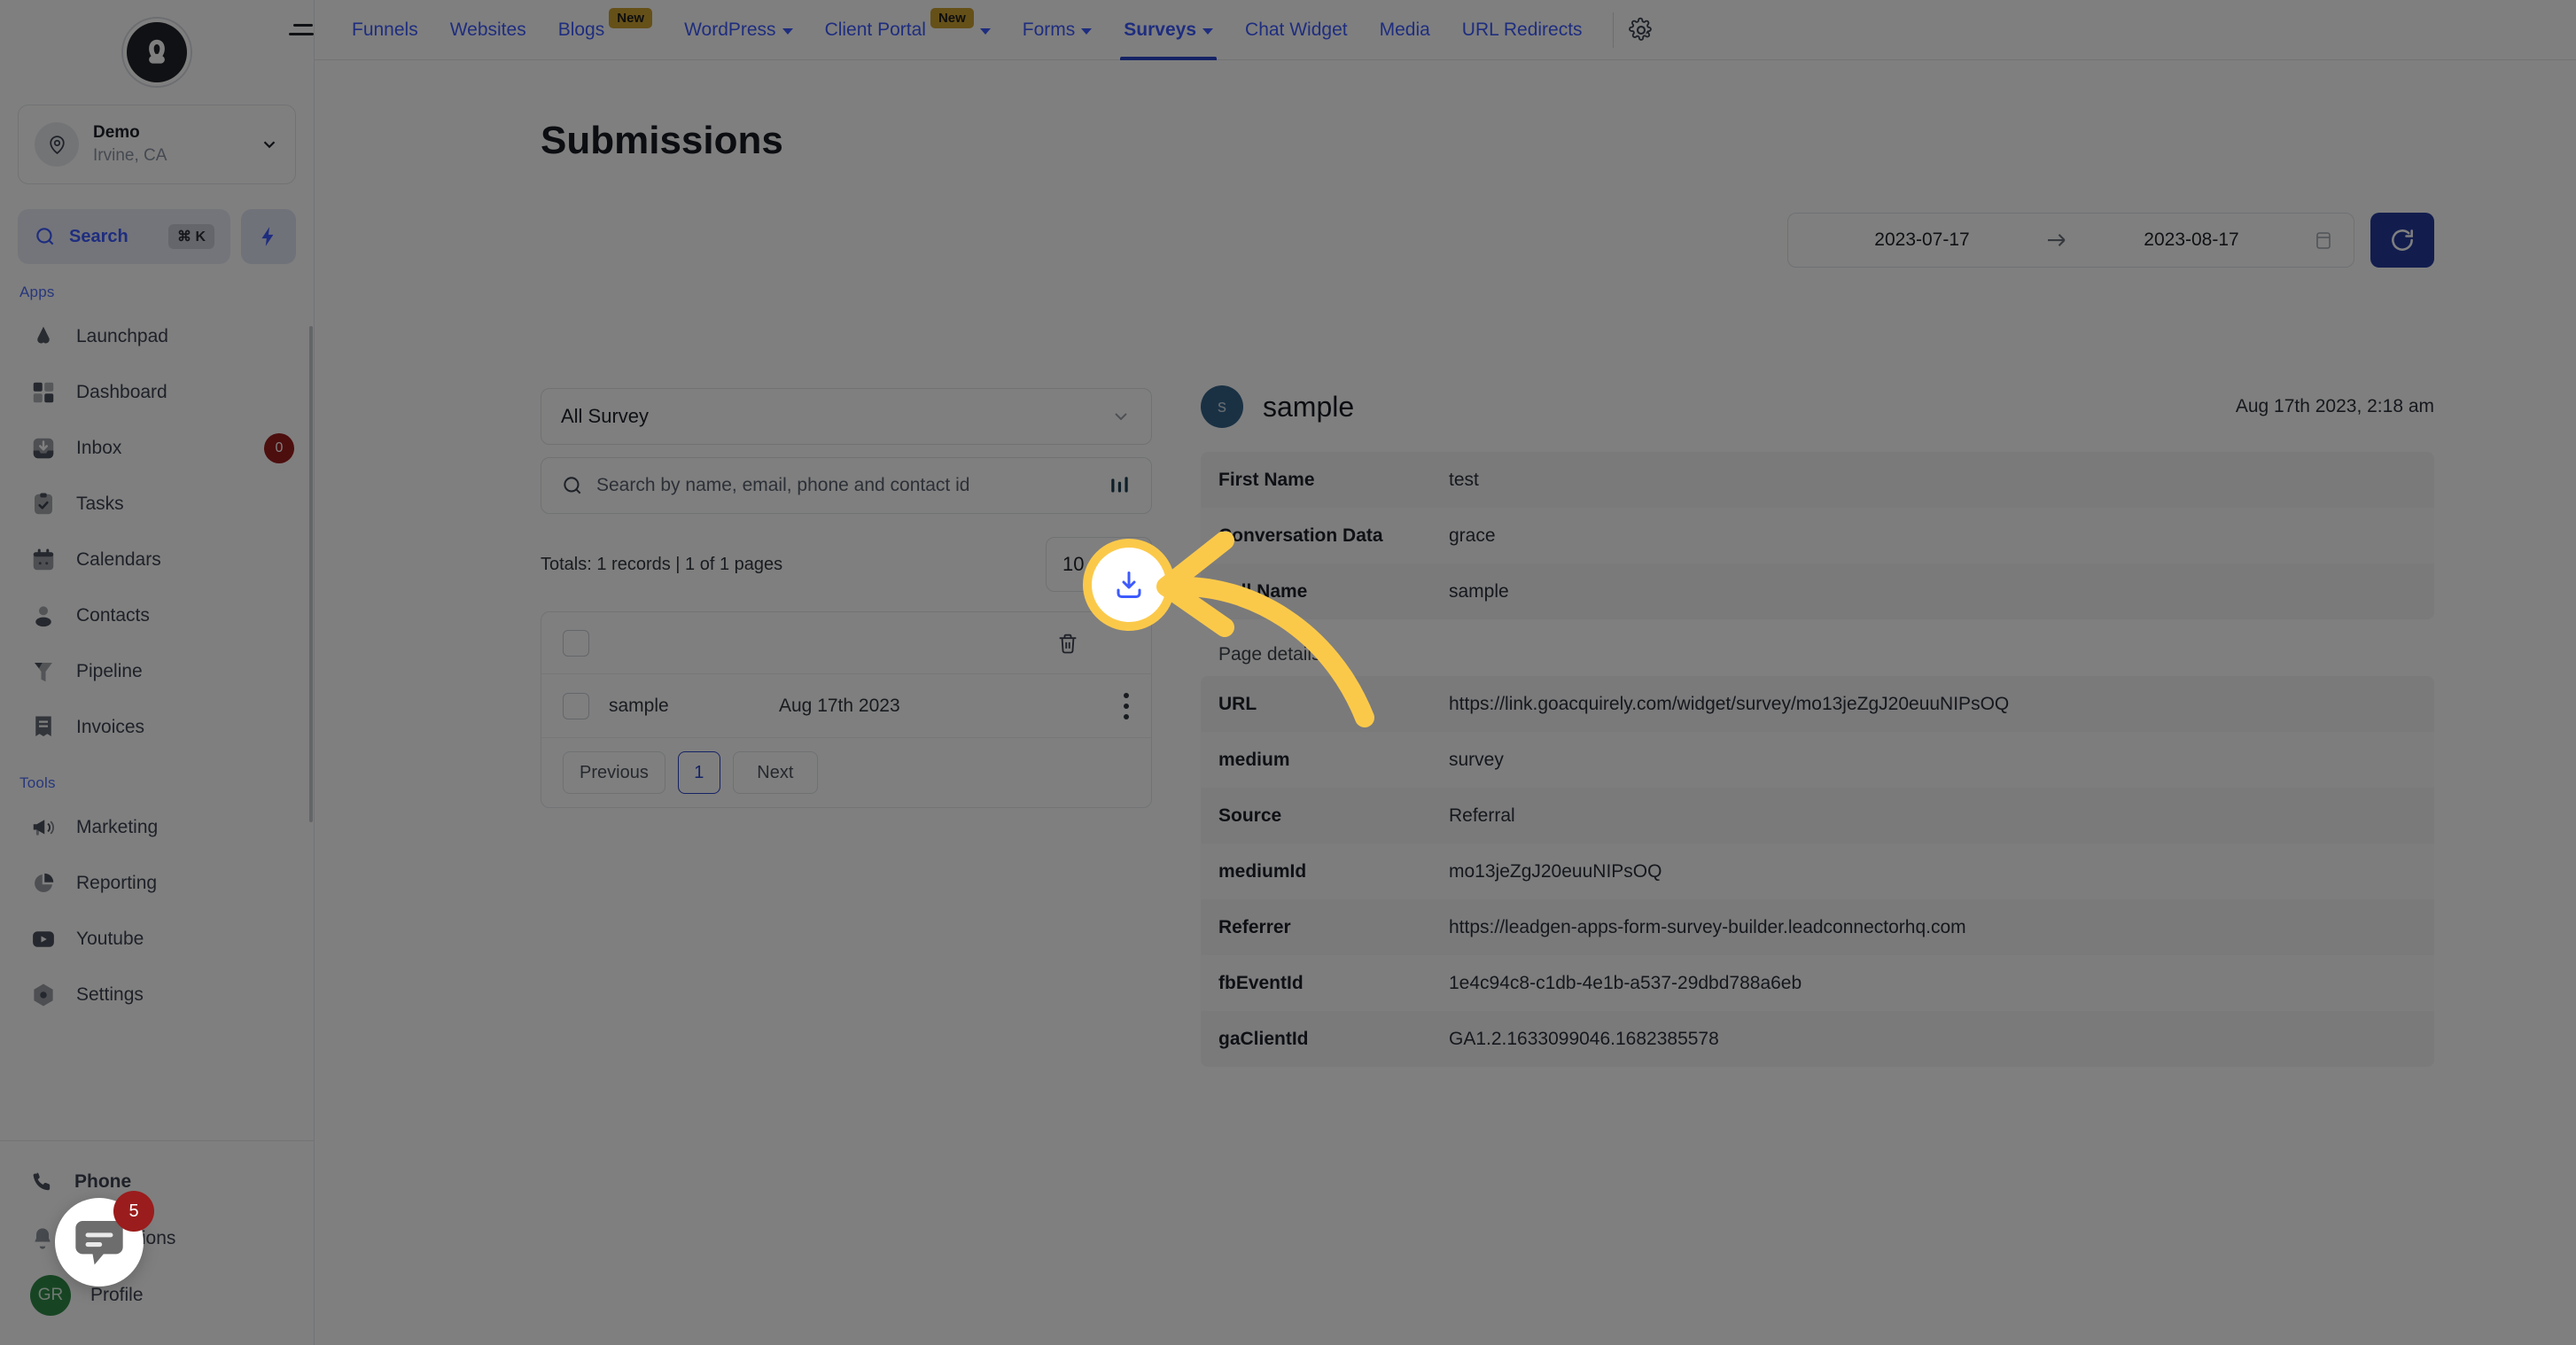 Image resolution: width=2576 pixels, height=1345 pixels. I want to click on sidebar-item-invoices: Invoices, so click(157, 727).